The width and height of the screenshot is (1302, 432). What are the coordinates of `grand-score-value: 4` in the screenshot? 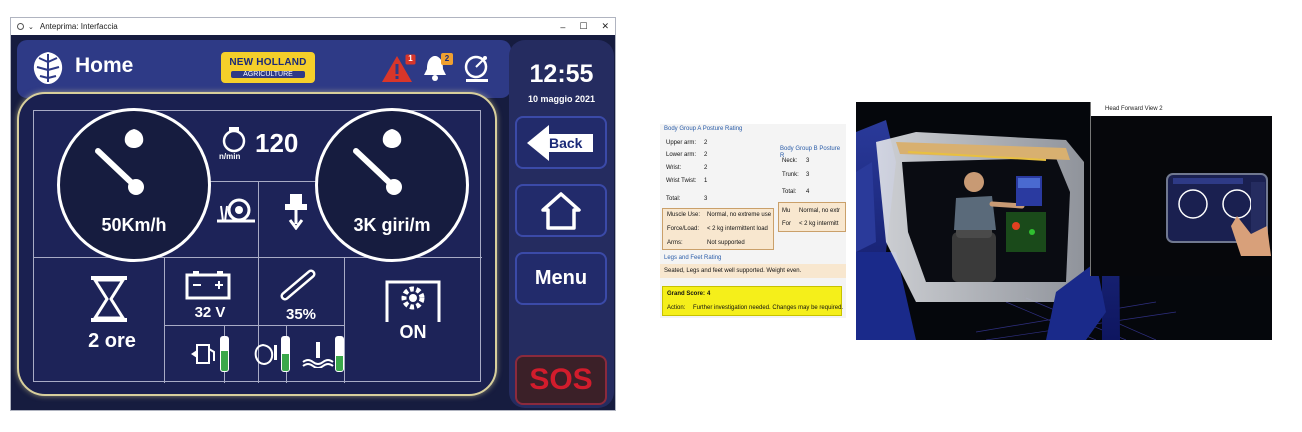 It's located at (709, 294).